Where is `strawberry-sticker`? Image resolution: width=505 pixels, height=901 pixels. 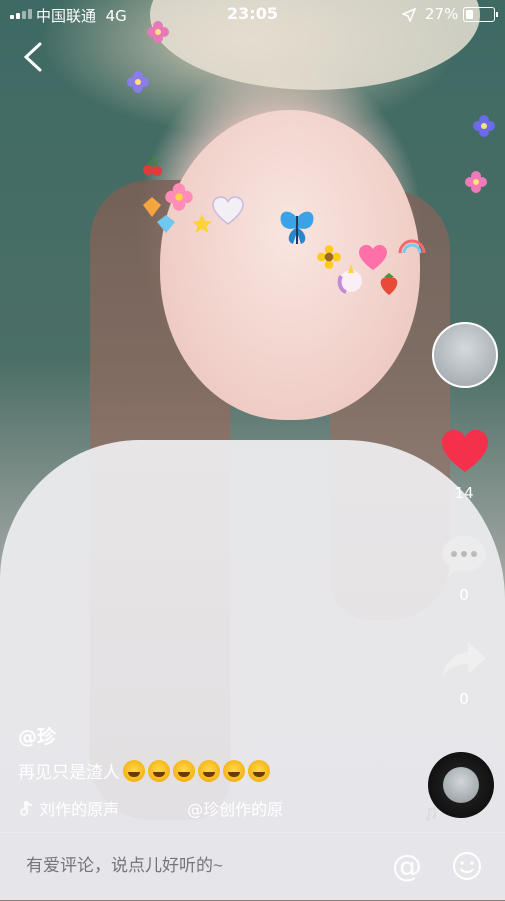 strawberry-sticker is located at coordinates (389, 284).